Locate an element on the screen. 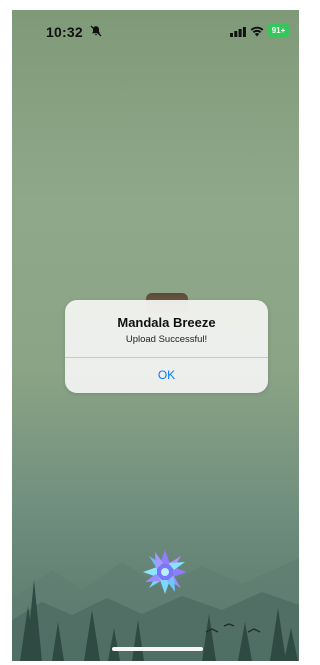  status-bar: 10:32 91+ is located at coordinates (155, 30).